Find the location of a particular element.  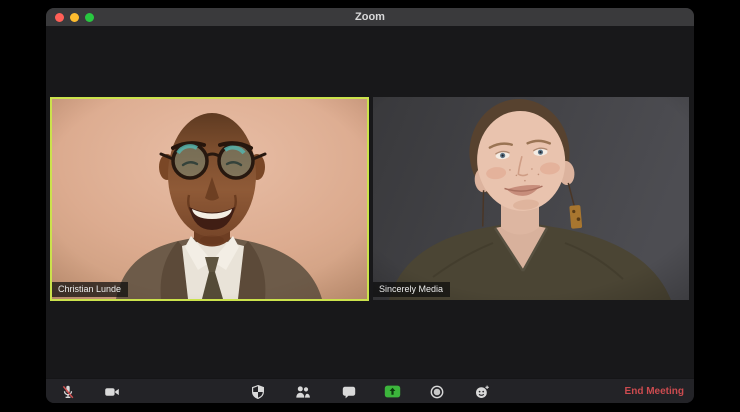

share-screen-icon is located at coordinates (392, 391).